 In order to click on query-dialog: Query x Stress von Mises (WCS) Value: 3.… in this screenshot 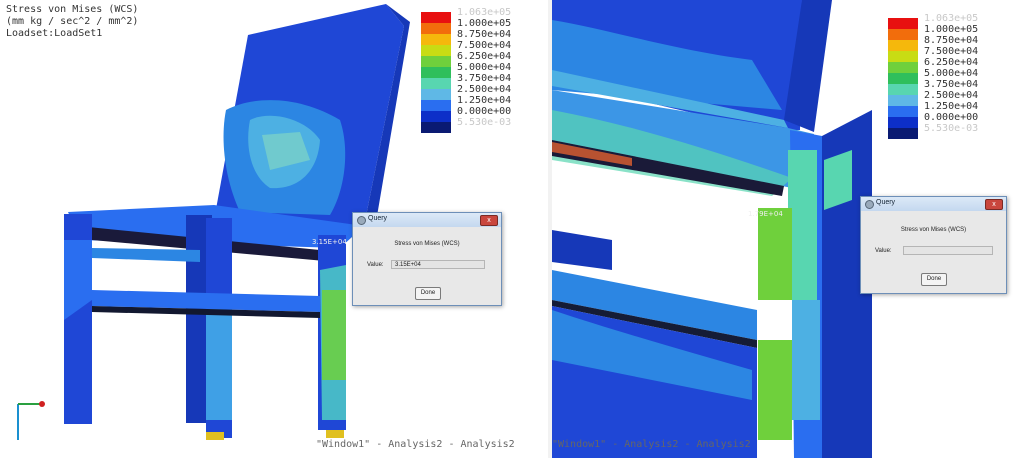, I will do `click(427, 259)`.